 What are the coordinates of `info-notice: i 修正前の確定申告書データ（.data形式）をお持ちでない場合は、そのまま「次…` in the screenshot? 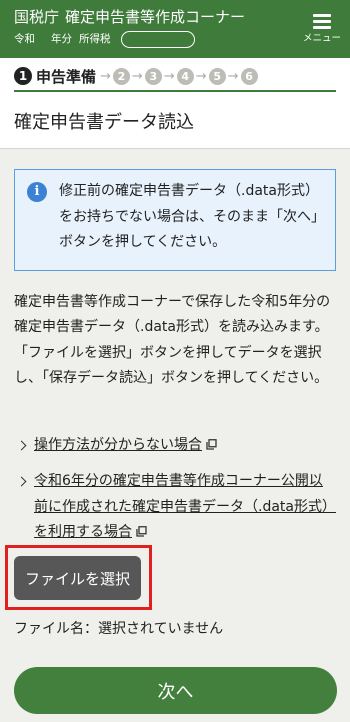 It's located at (175, 220).